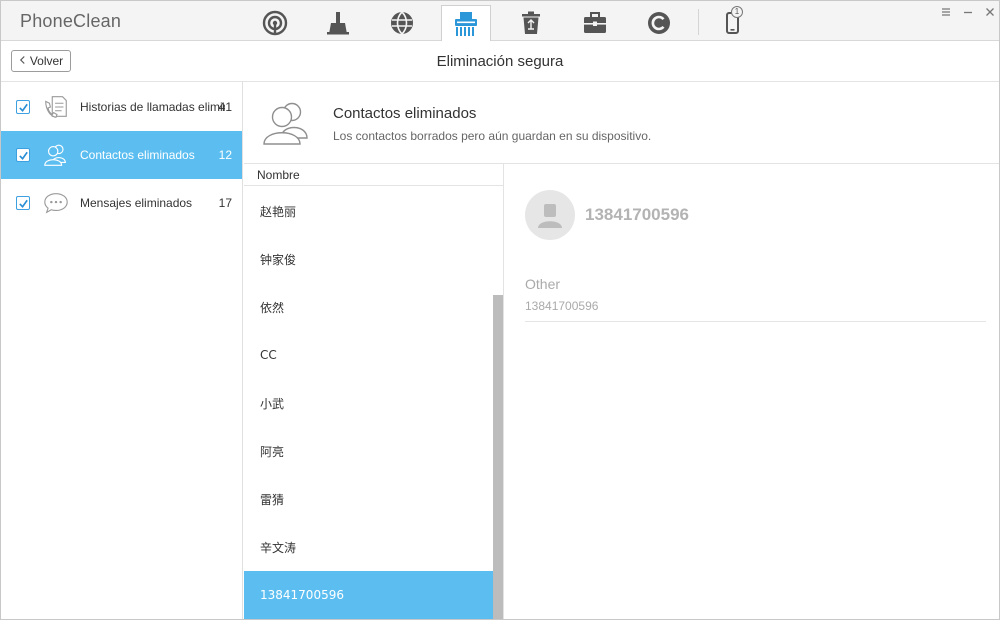 The image size is (1000, 620). I want to click on list-item-label: 赵艳丽, so click(278, 211).